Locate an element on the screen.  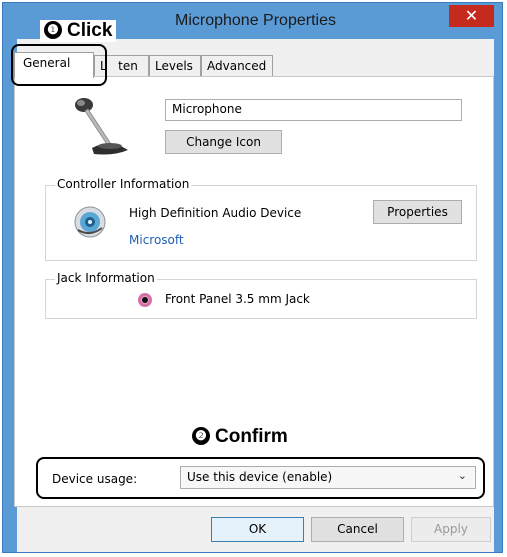
vendor-link: Microsoft is located at coordinates (156, 240).